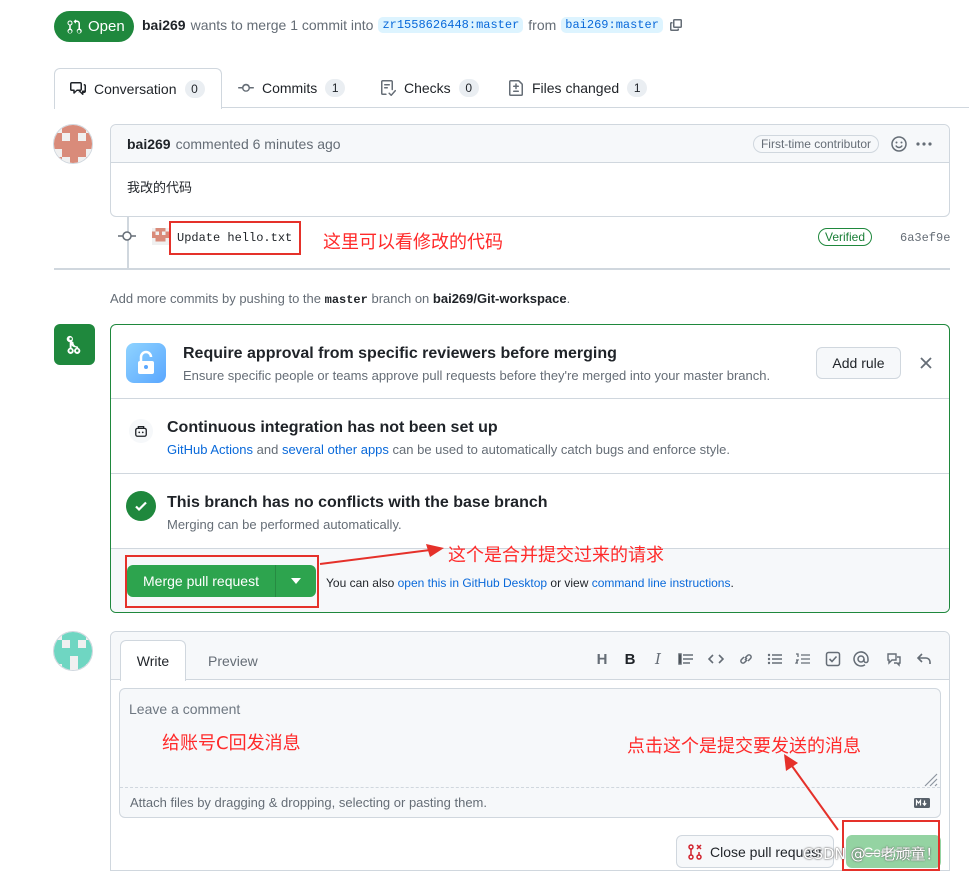 This screenshot has height=871, width=969. Describe the element at coordinates (258, 144) in the screenshot. I see `comment-meta: commented 6 minutes ago` at that location.